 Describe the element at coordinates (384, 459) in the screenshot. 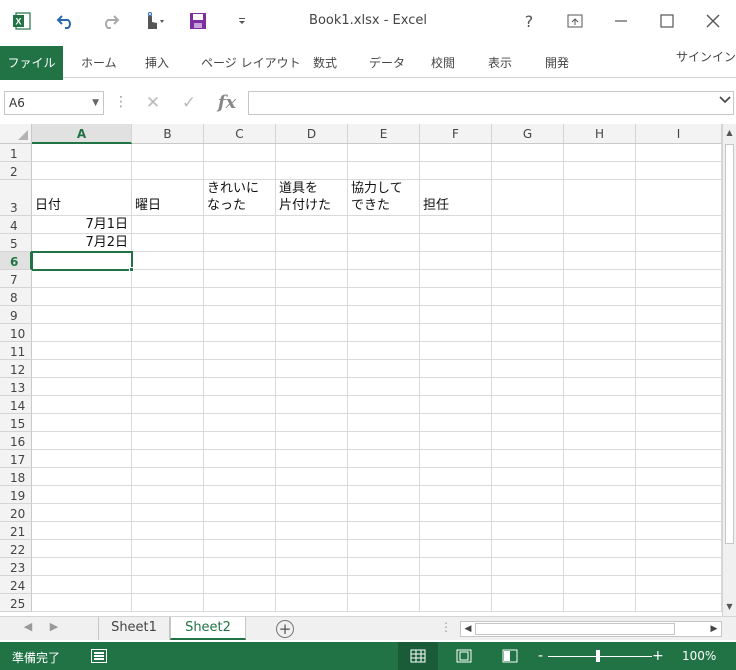

I see `cell-e17` at that location.